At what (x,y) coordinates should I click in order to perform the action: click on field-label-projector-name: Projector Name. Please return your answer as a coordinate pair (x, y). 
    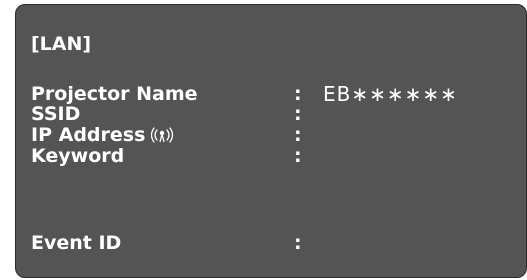
    Looking at the image, I should click on (114, 94).